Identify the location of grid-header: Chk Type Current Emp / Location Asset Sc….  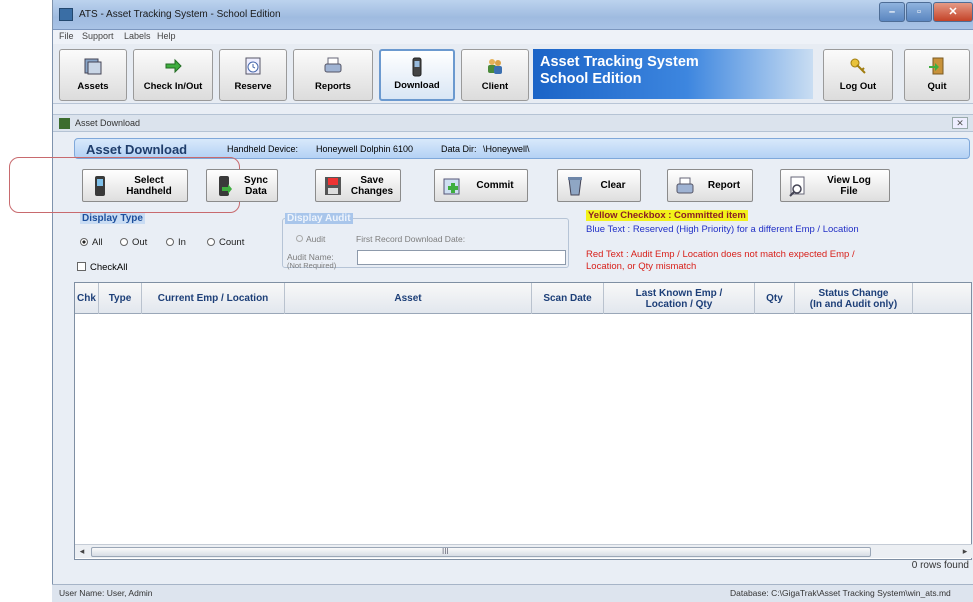
(523, 298).